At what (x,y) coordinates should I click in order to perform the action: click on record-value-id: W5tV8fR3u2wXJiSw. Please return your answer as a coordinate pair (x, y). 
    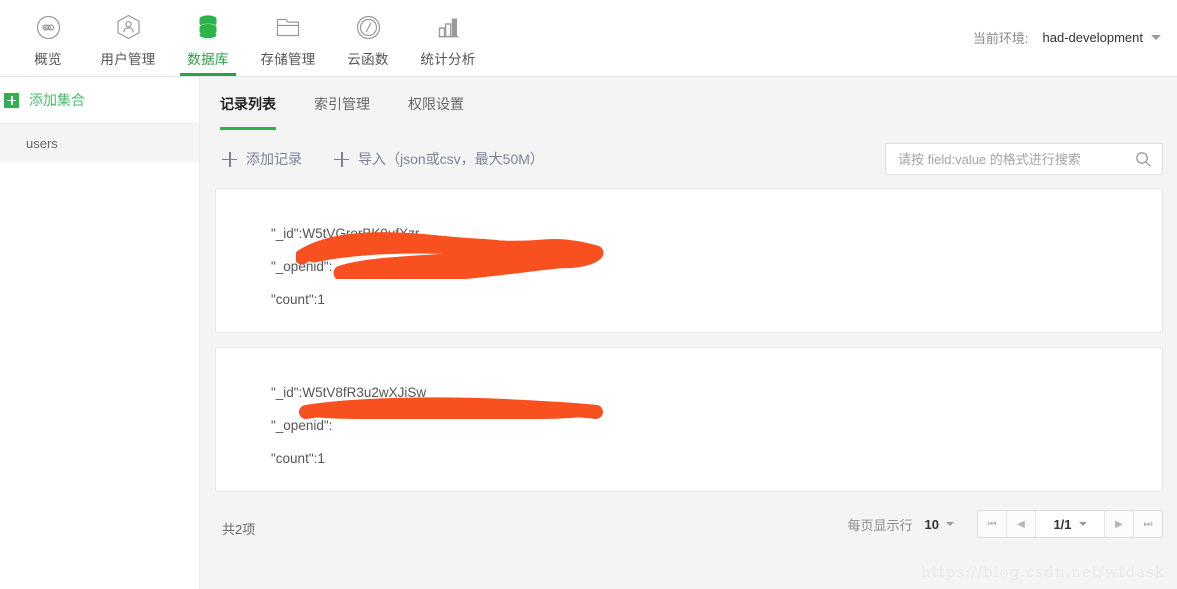
    Looking at the image, I should click on (364, 392).